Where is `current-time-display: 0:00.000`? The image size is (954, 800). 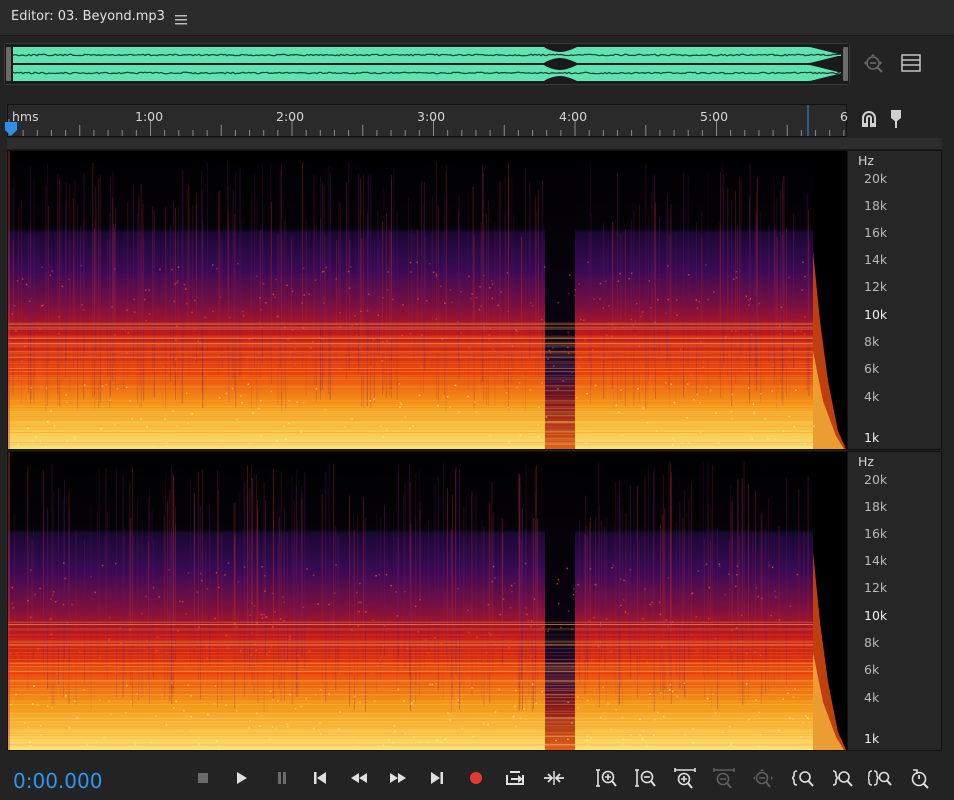 current-time-display: 0:00.000 is located at coordinates (57, 781).